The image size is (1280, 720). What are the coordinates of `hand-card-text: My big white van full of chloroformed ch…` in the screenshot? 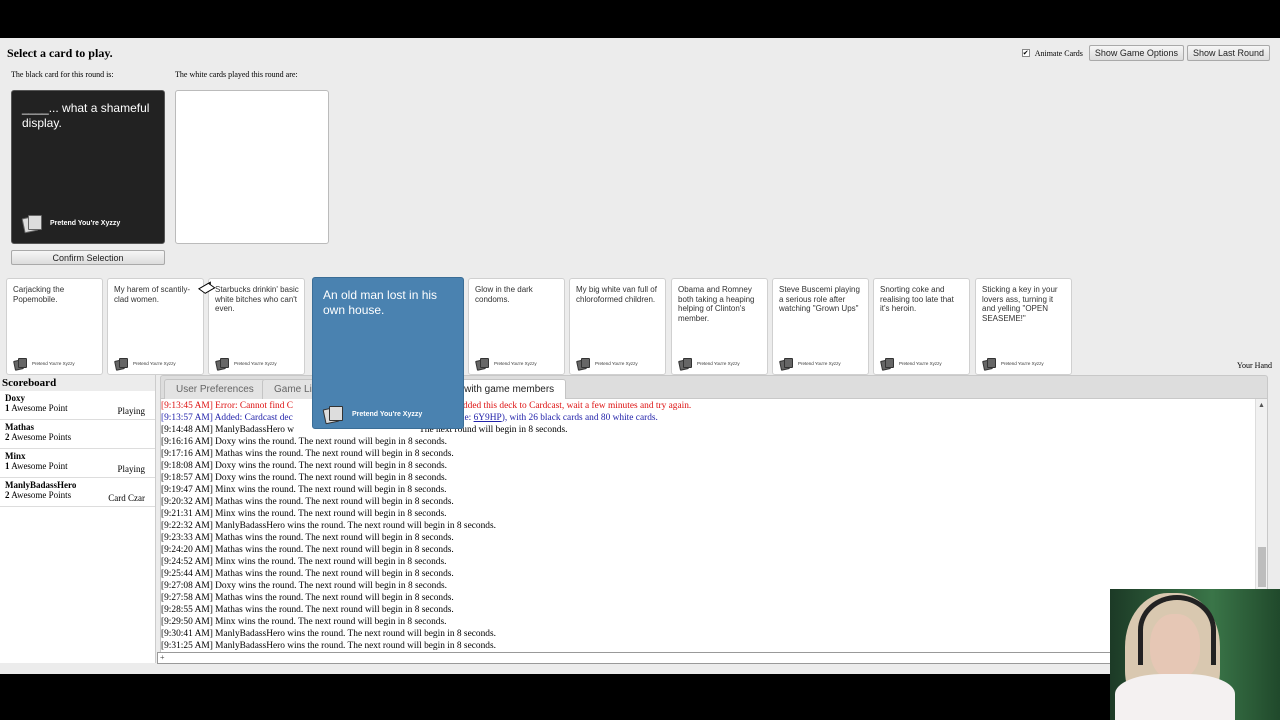 It's located at (616, 294).